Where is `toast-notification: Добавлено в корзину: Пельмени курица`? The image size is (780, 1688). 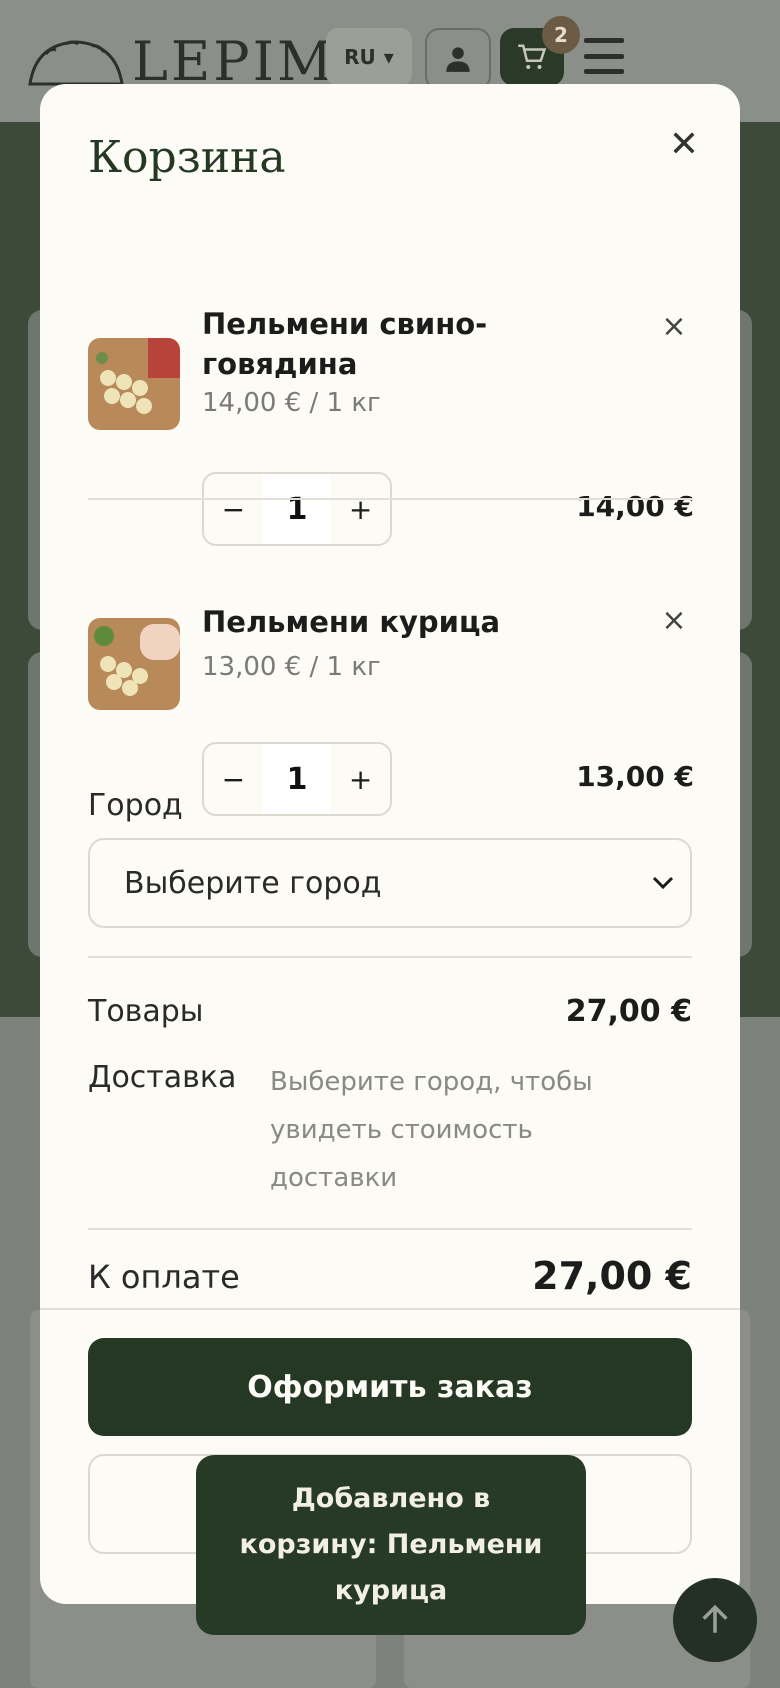 toast-notification: Добавлено в корзину: Пельмени курица is located at coordinates (391, 1545).